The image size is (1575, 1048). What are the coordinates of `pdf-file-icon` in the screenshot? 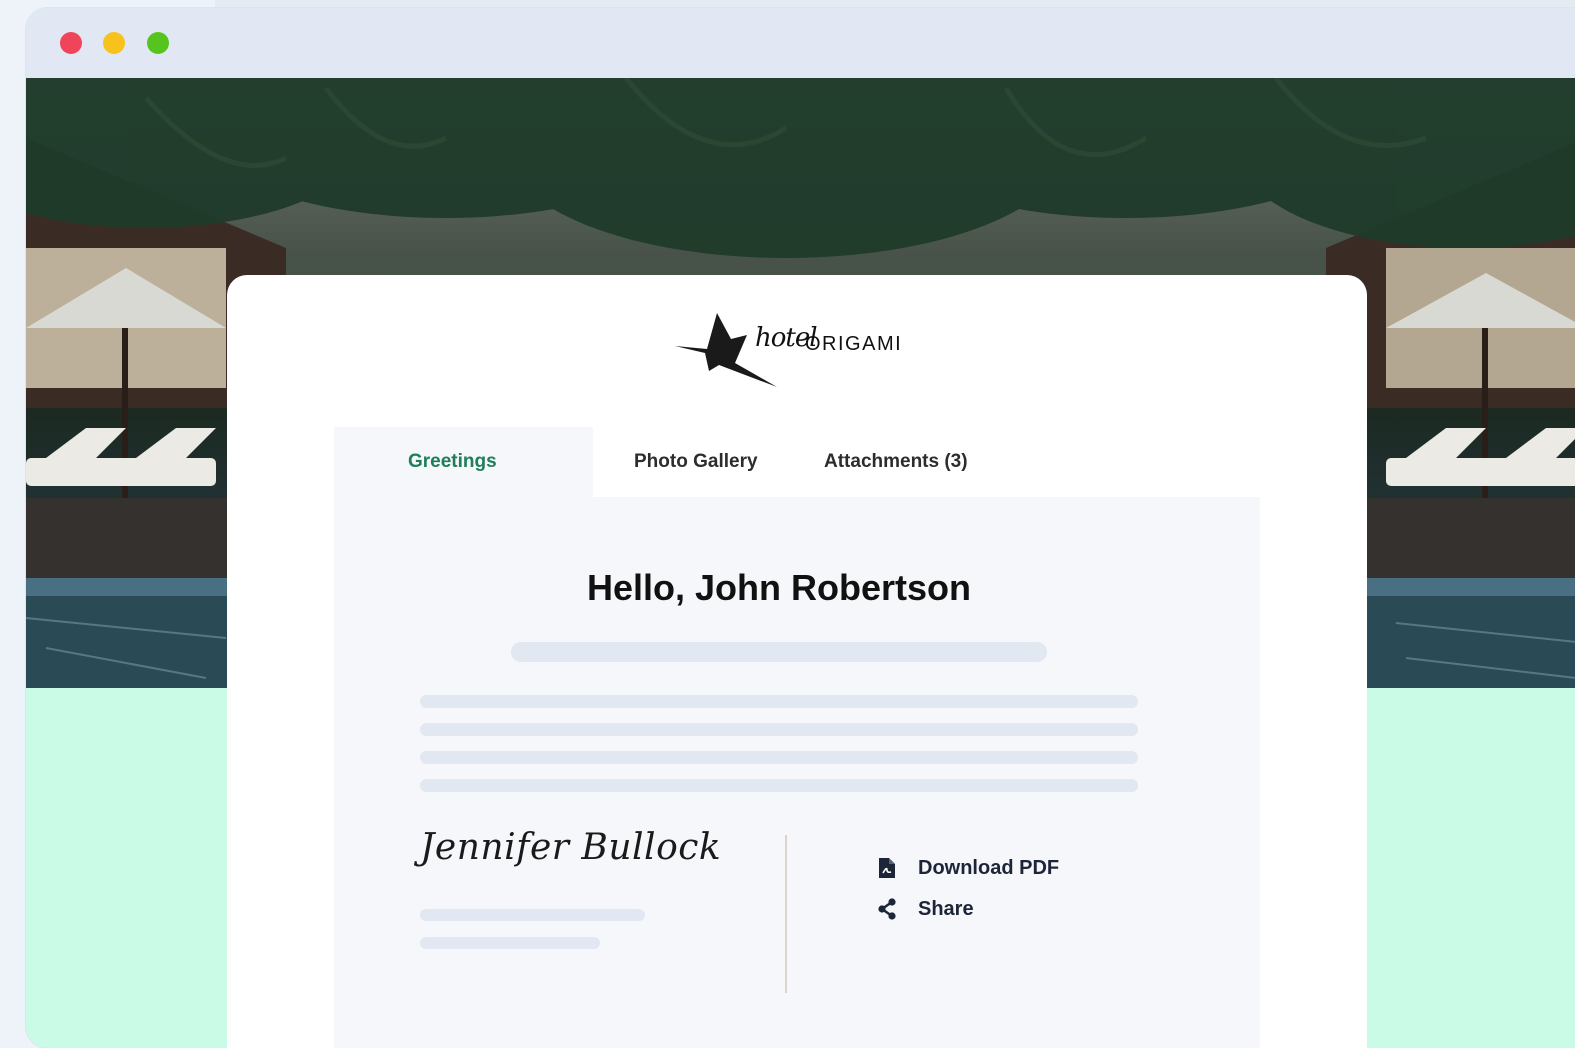 It's located at (887, 868).